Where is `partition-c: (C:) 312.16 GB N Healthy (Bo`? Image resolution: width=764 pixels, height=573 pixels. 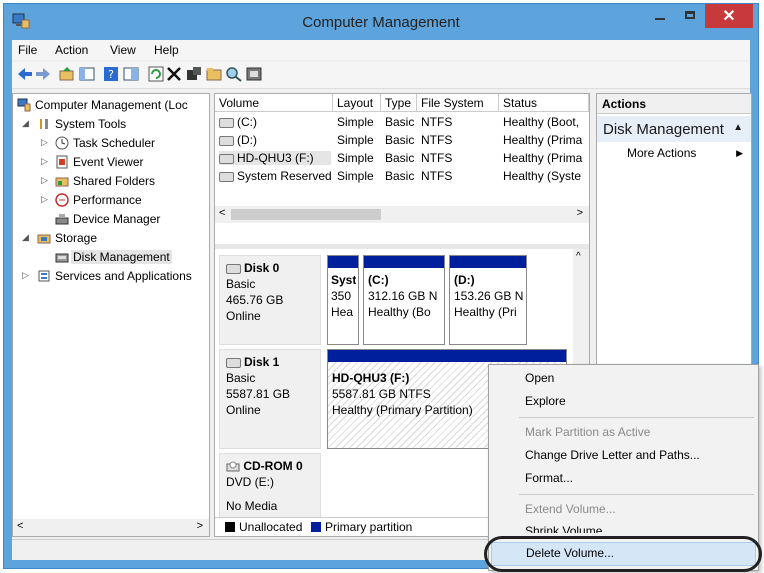 partition-c: (C:) 312.16 GB N Healthy (Bo is located at coordinates (404, 300).